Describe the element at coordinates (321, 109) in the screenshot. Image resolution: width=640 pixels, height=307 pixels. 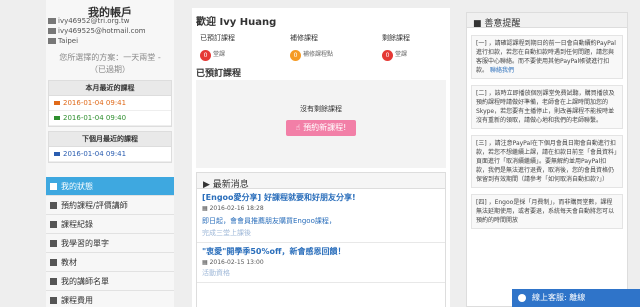
I see `no-booking-text: 沒有剩餘課程` at that location.